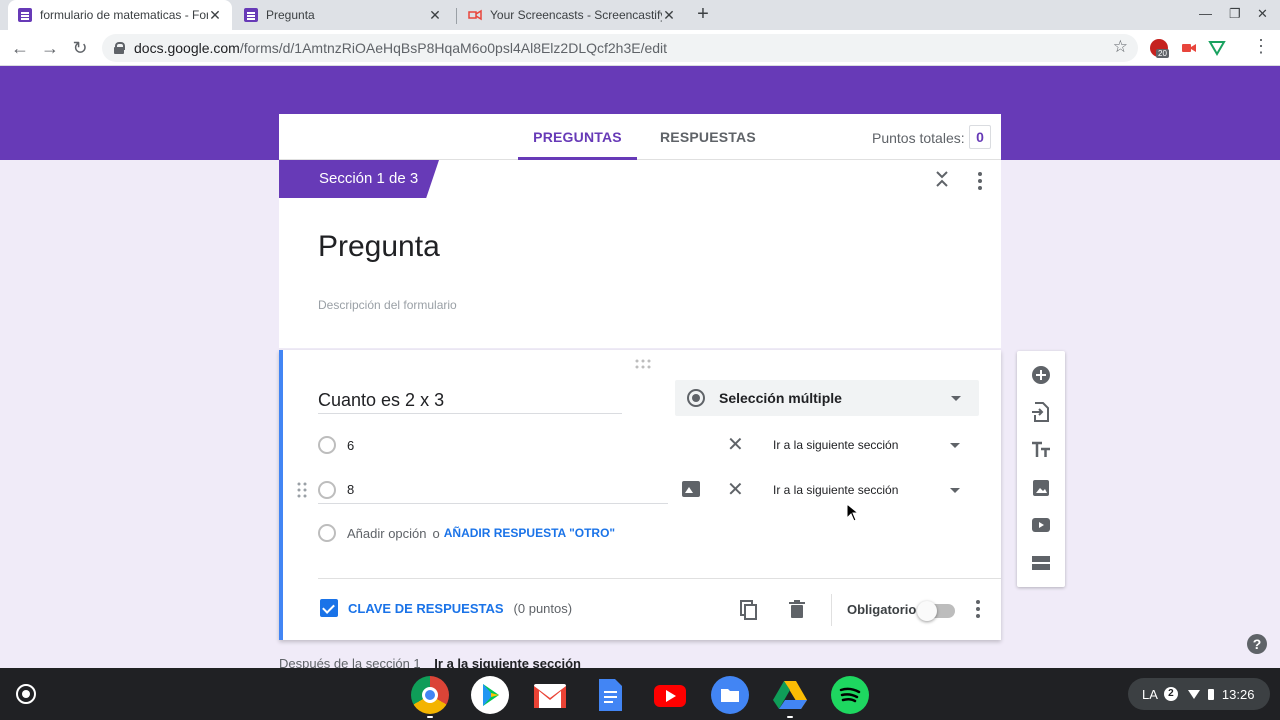 This screenshot has height=720, width=1280. Describe the element at coordinates (749, 610) in the screenshot. I see `duplicate-icon` at that location.